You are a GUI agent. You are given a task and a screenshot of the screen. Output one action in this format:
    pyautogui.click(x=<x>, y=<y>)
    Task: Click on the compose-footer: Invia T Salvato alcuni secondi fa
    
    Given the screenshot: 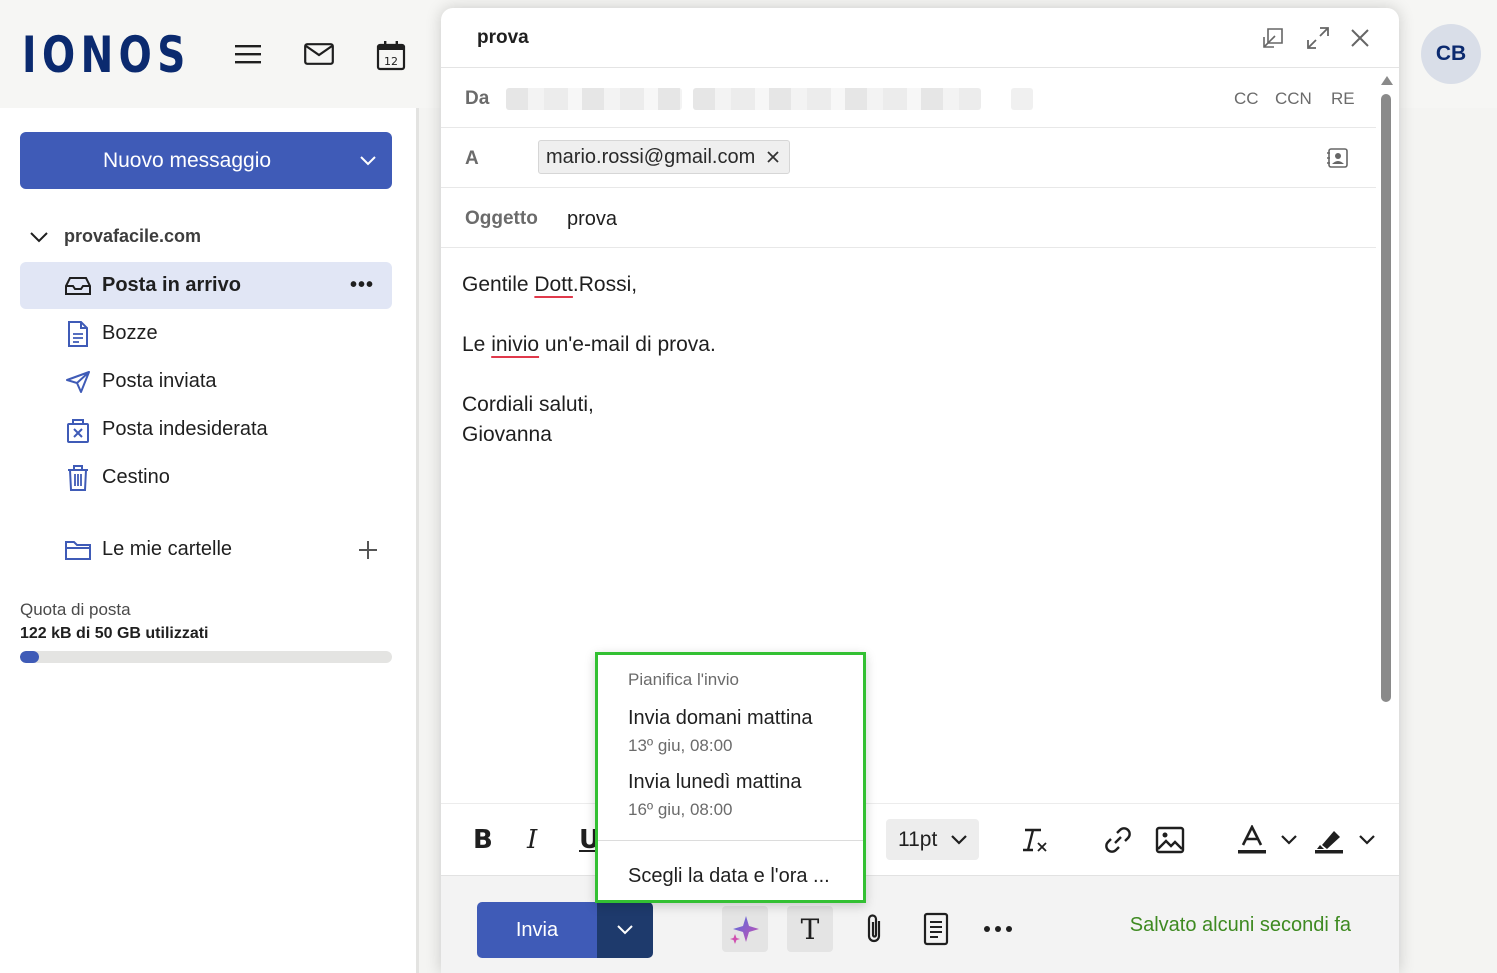 What is the action you would take?
    pyautogui.click(x=920, y=924)
    